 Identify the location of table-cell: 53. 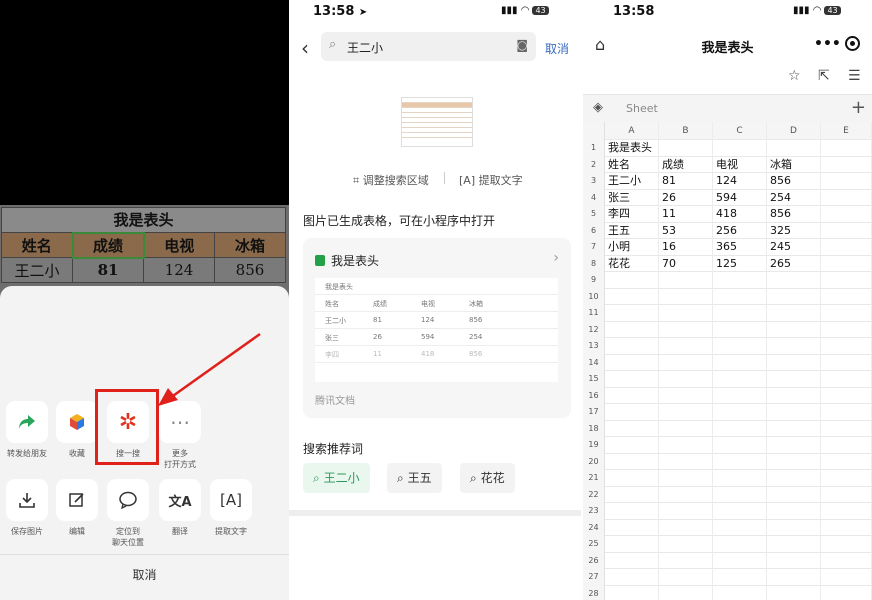
(686, 230).